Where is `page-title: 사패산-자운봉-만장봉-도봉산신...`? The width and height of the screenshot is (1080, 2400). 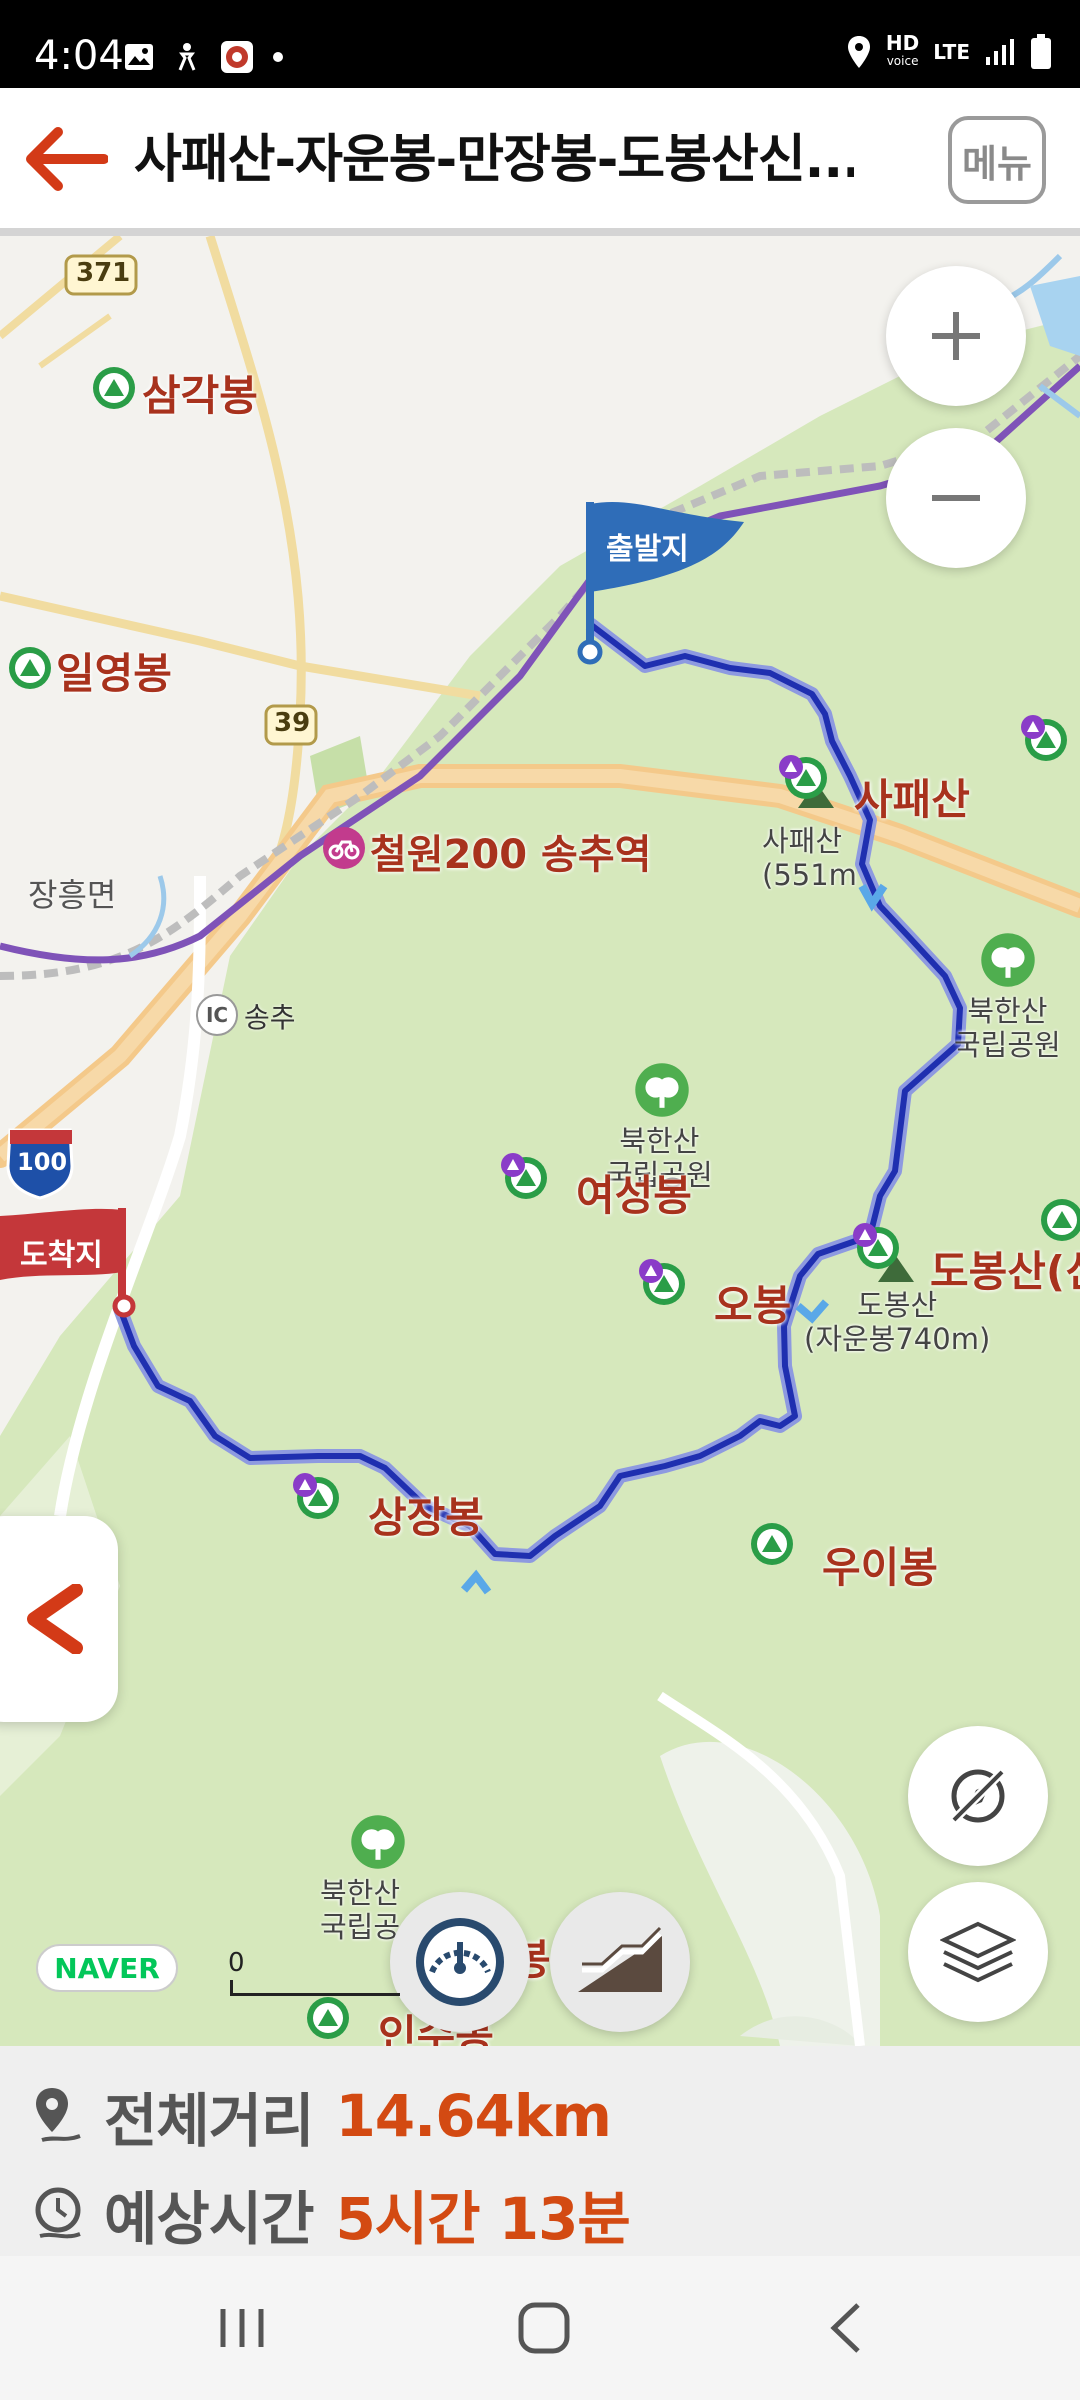 page-title: 사패산-자운봉-만장봉-도봉산신... is located at coordinates (494, 160).